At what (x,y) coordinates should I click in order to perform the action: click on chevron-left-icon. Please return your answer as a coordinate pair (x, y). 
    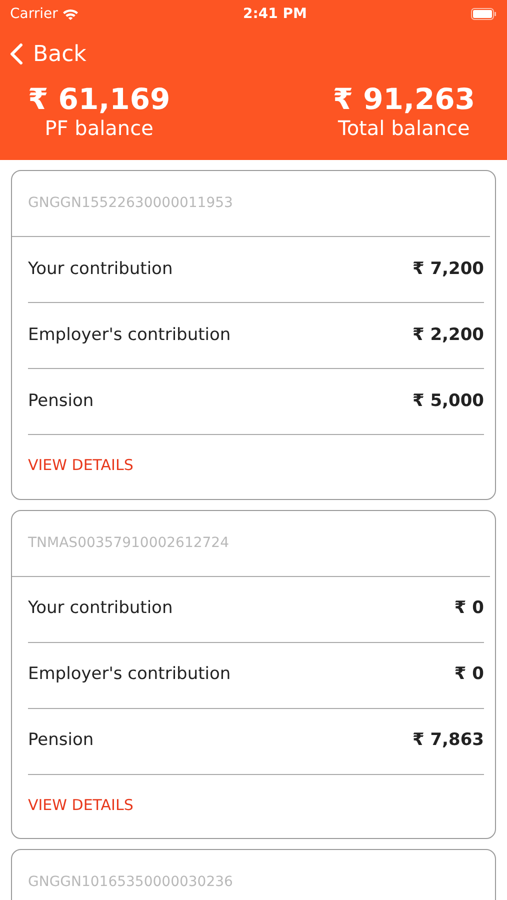
    Looking at the image, I should click on (16, 54).